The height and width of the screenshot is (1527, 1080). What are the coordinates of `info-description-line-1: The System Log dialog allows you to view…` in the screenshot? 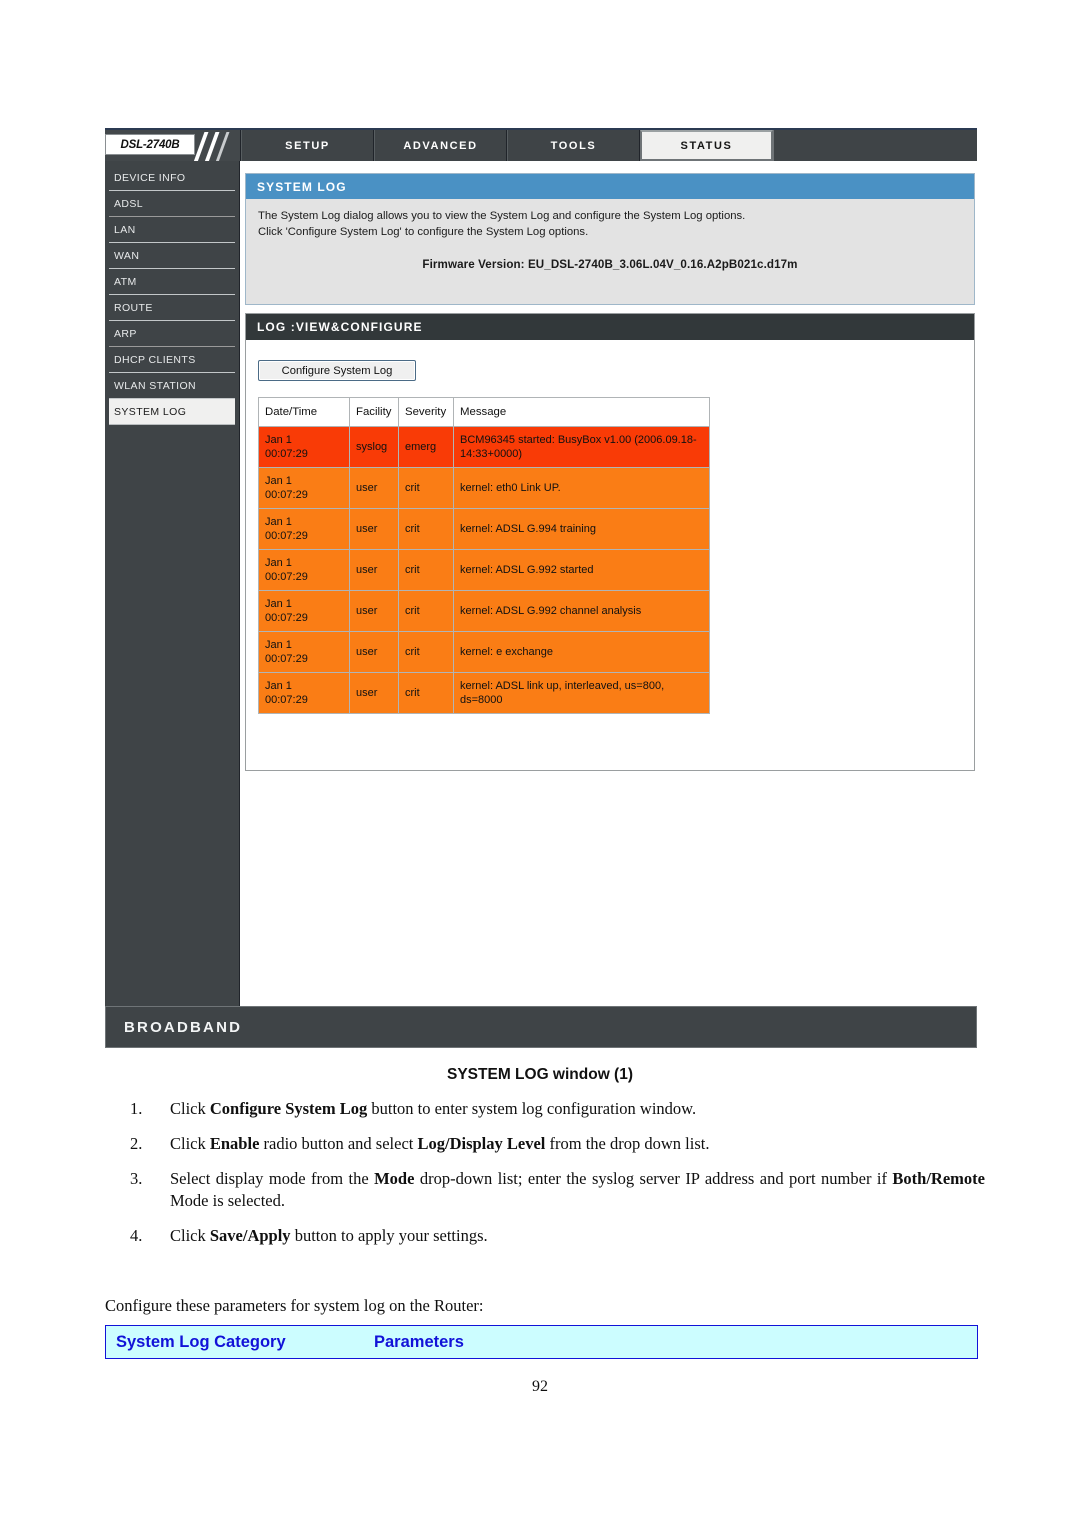 It's located at (502, 216).